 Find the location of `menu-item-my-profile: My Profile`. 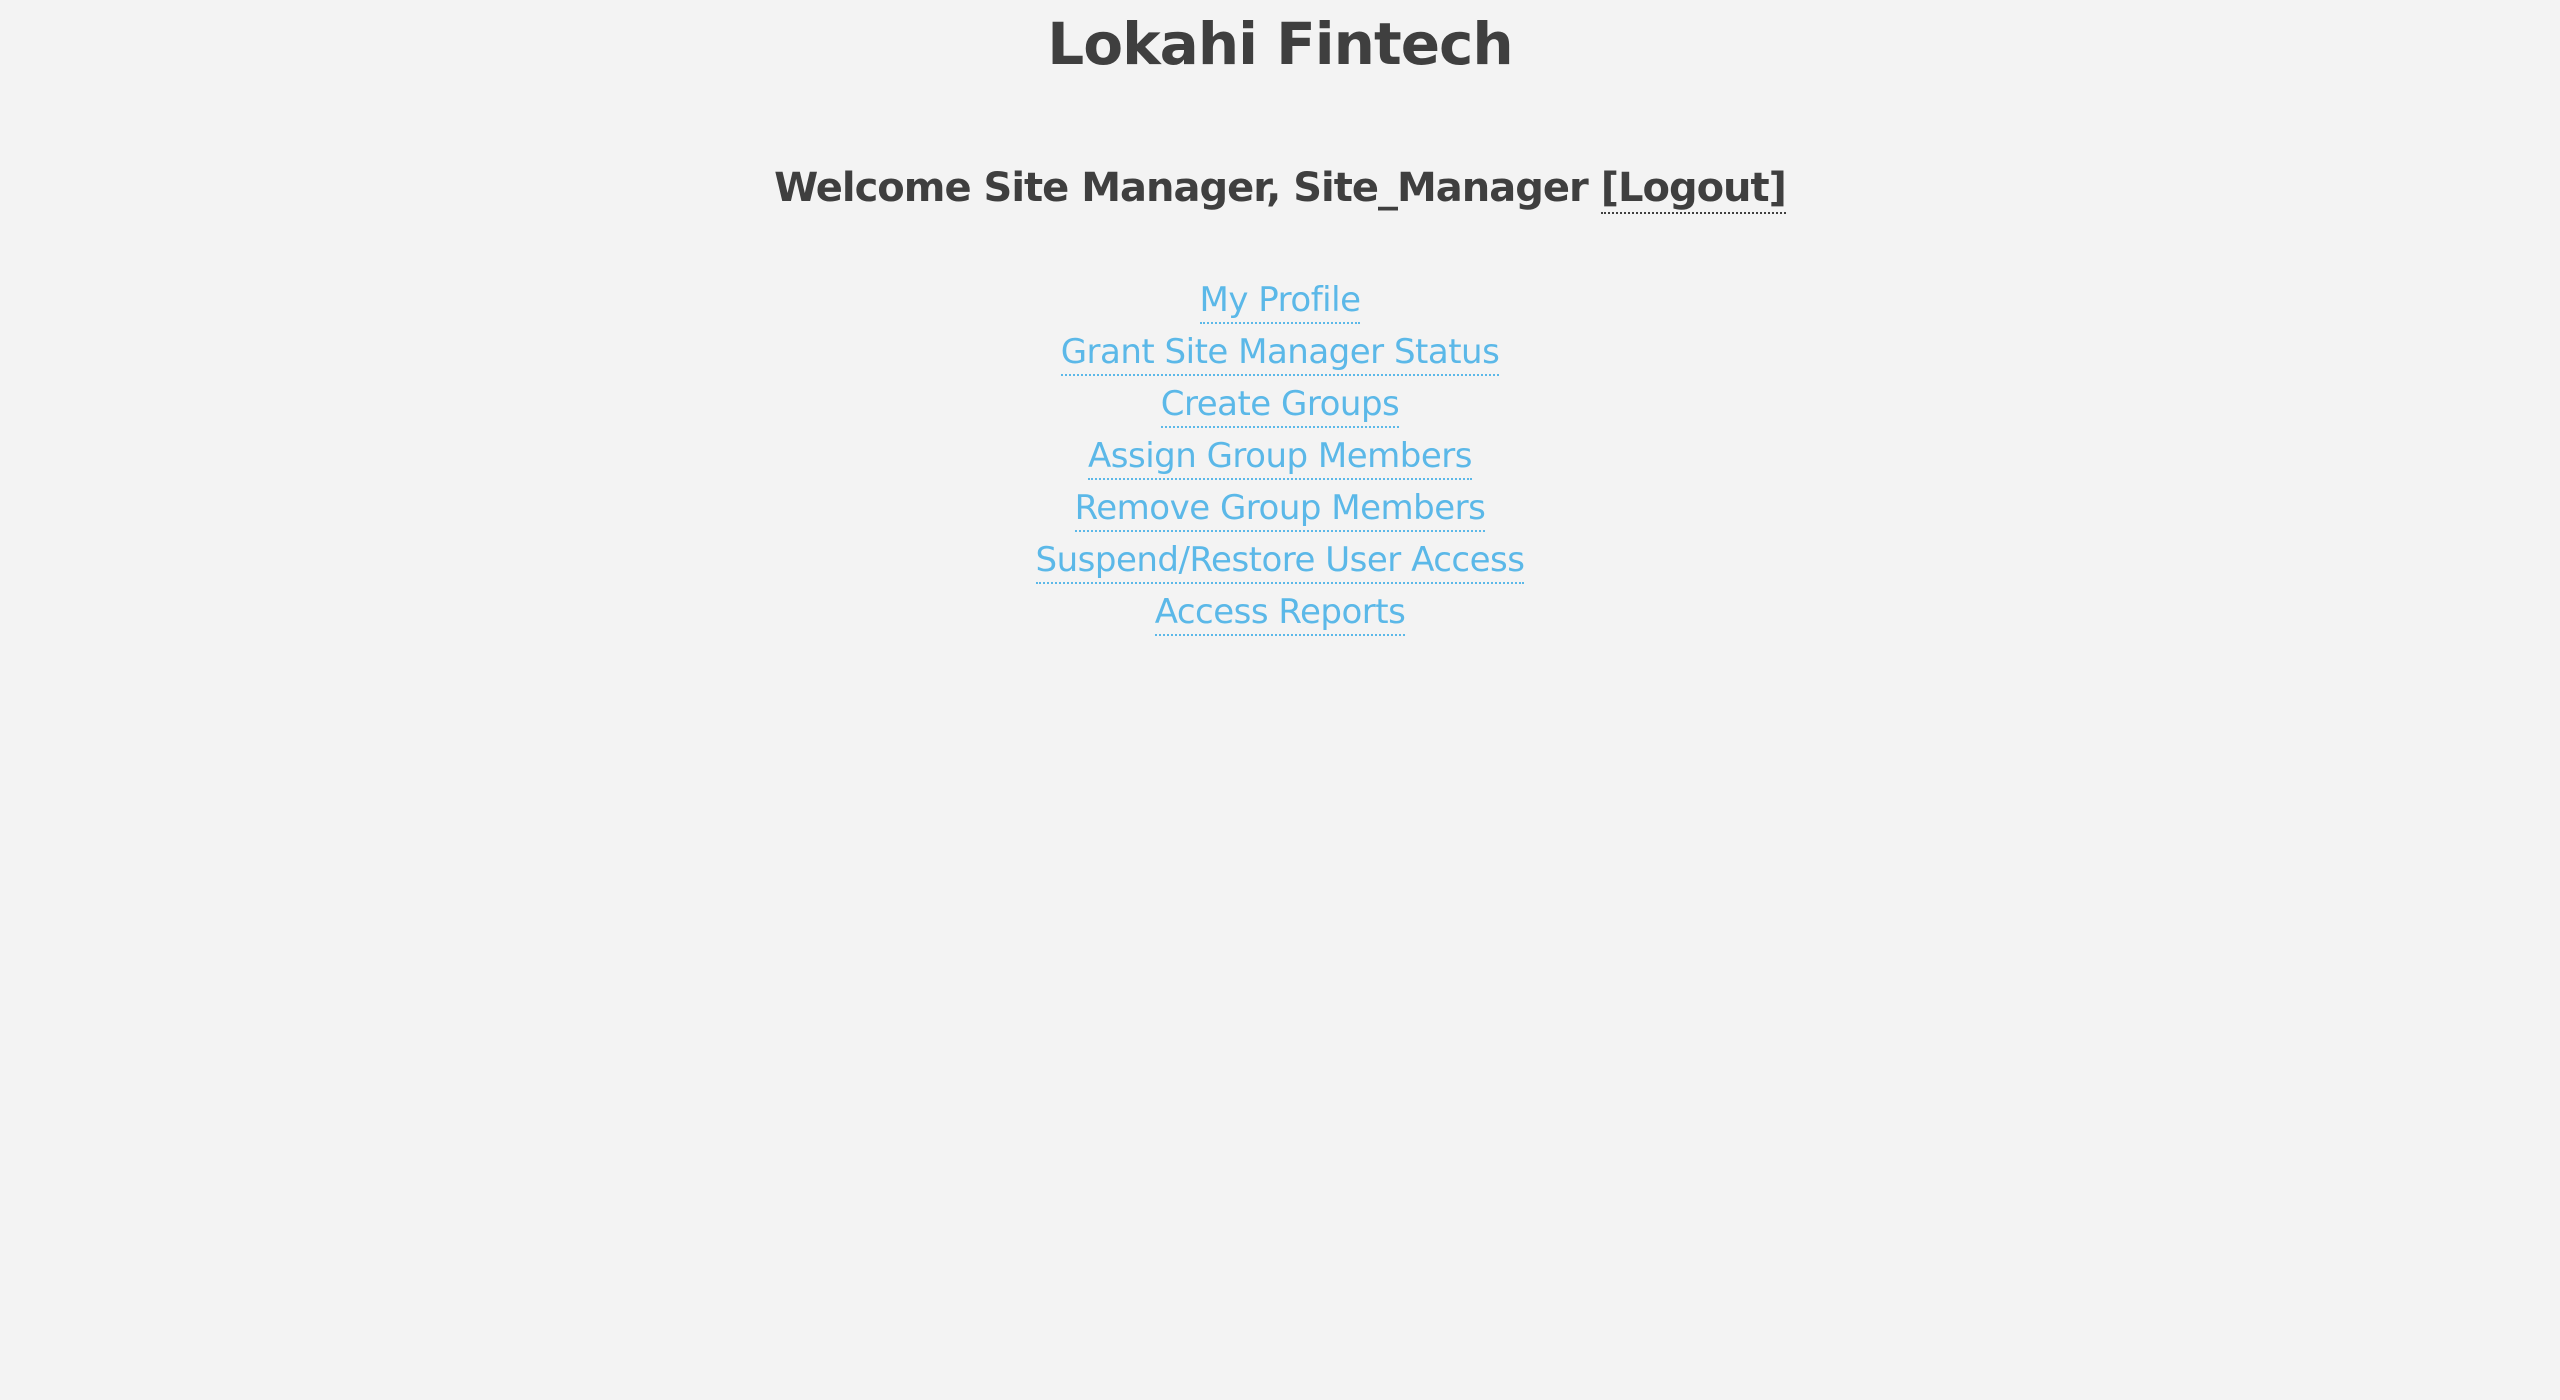

menu-item-my-profile: My Profile is located at coordinates (1280, 300).